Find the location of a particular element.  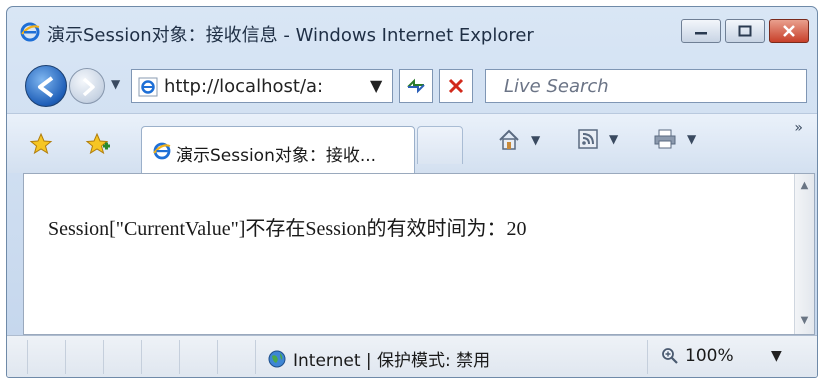

vertical-scrollbar: ▲ ▼ is located at coordinates (804, 254).